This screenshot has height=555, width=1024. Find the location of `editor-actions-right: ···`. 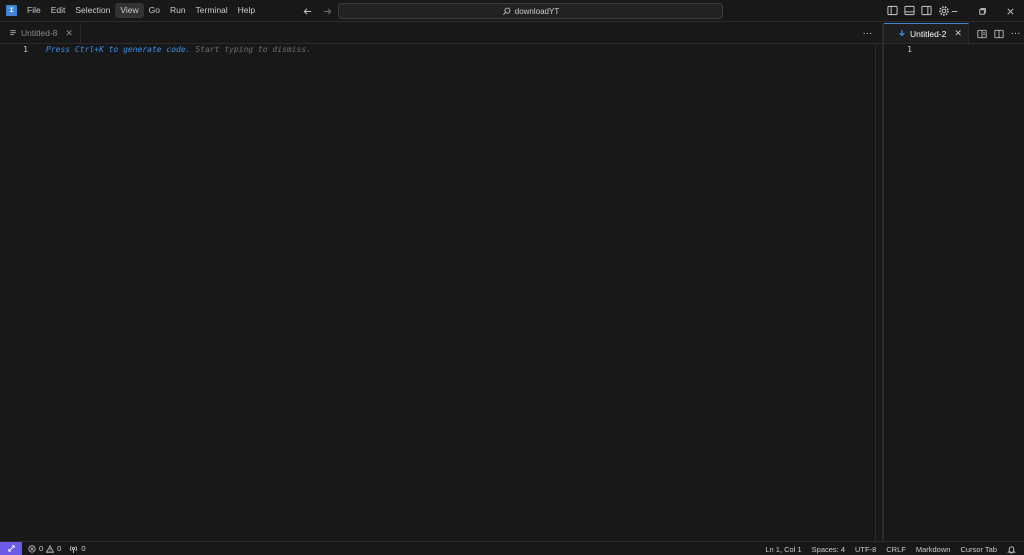

editor-actions-right: ··· is located at coordinates (998, 33).